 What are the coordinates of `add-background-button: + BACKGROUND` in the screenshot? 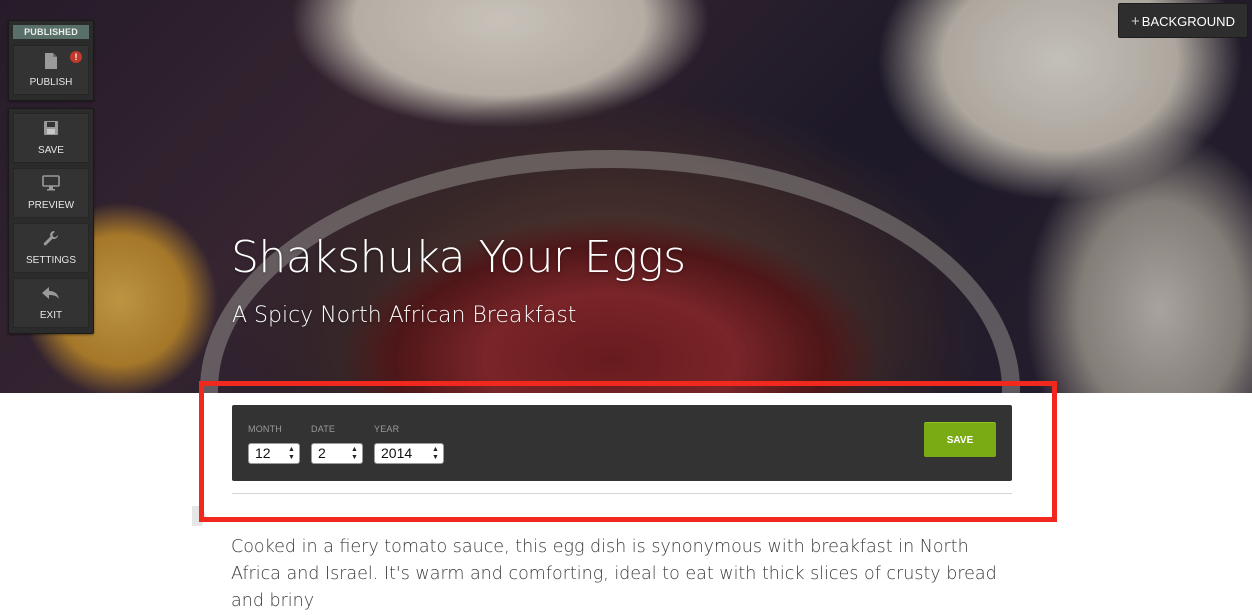 It's located at (1183, 20).